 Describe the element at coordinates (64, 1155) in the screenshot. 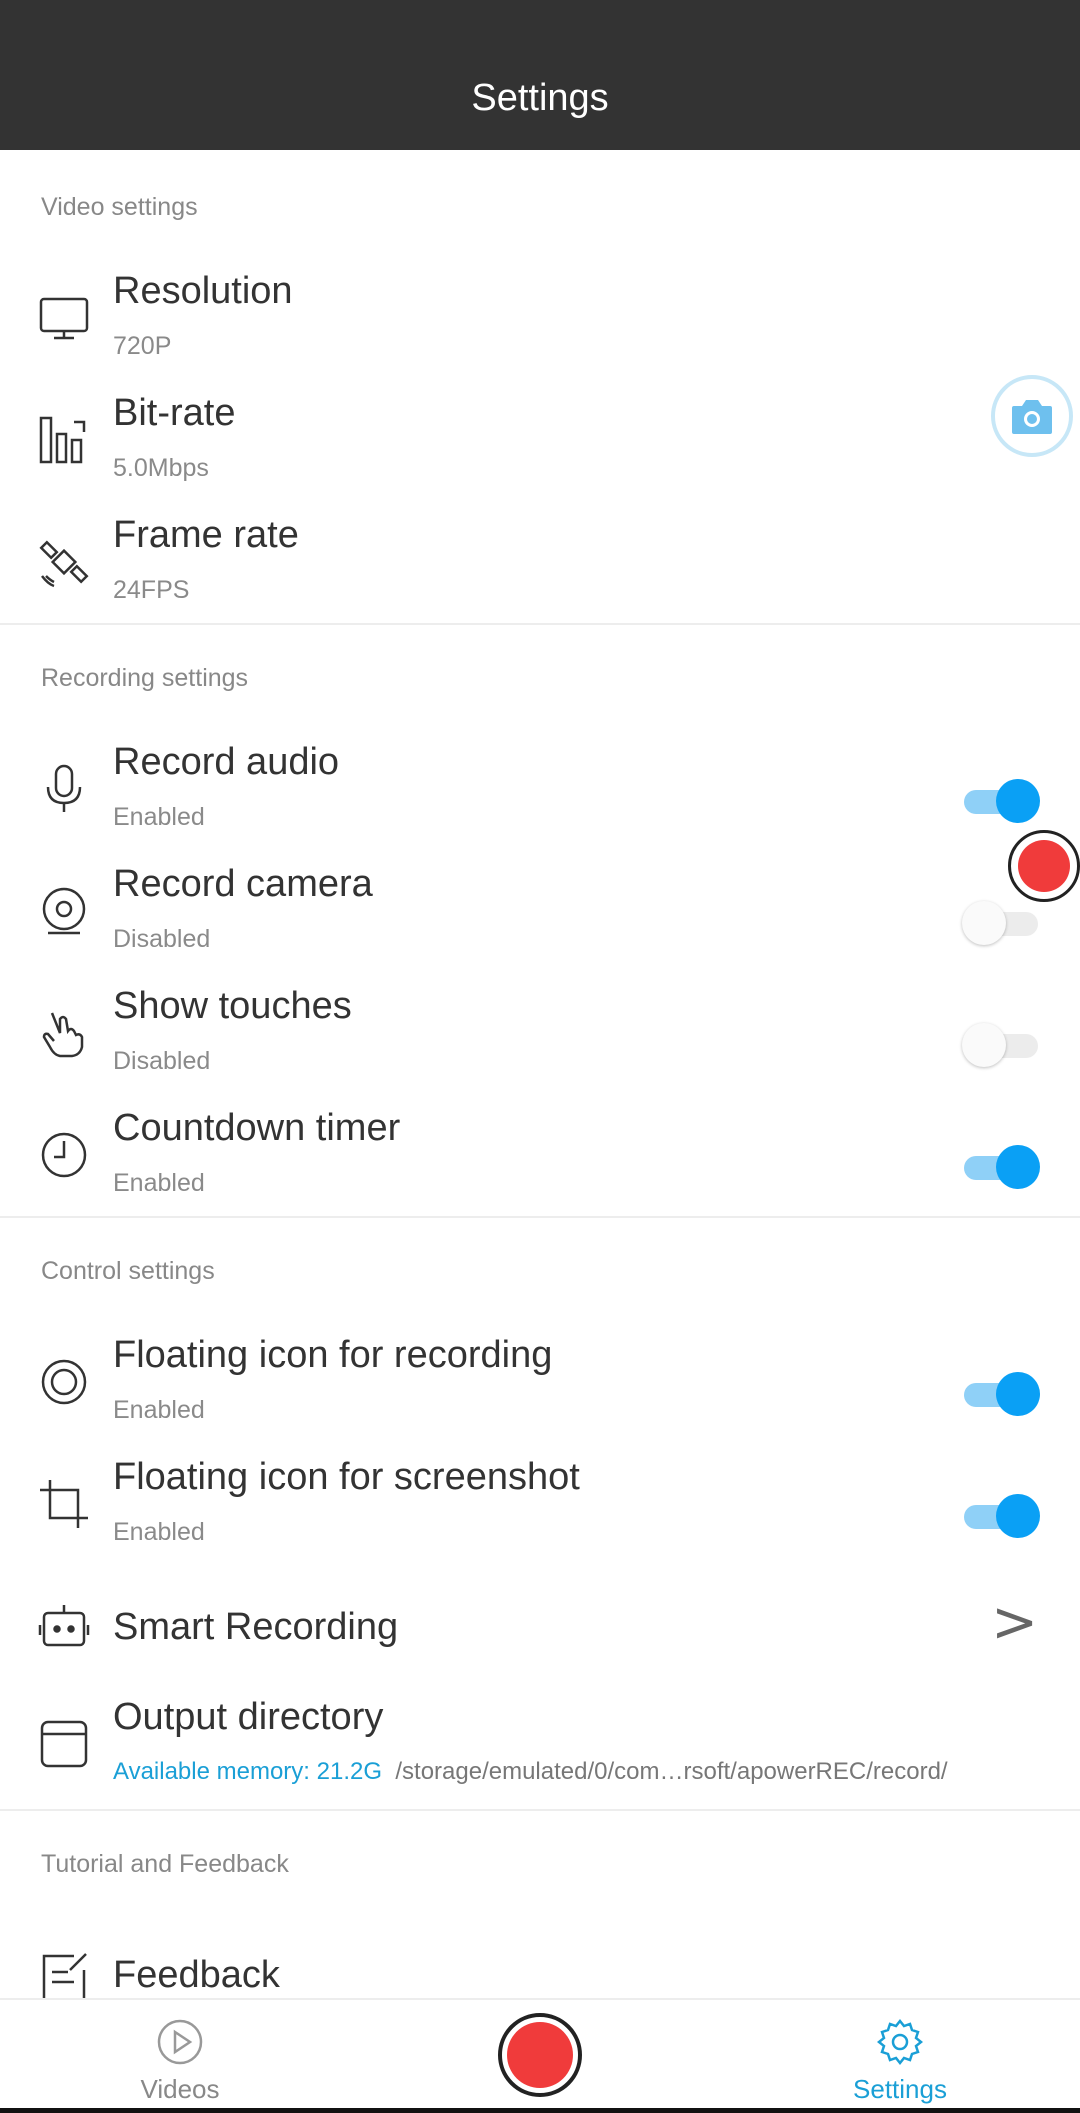

I see `clock-icon` at that location.